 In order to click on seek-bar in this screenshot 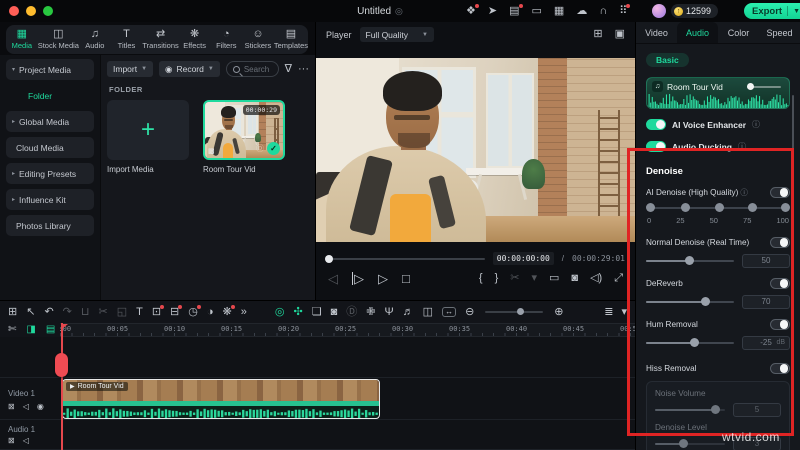, I will do `click(405, 258)`.